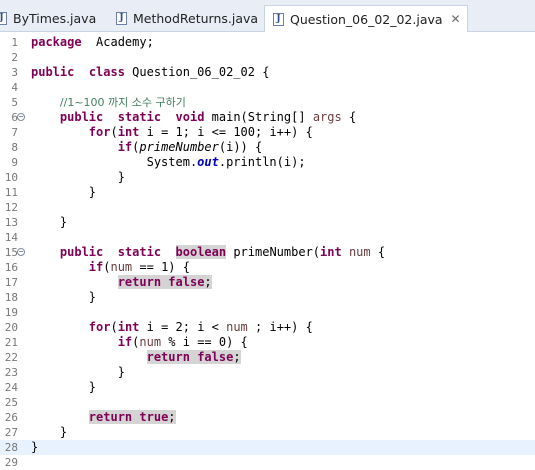 This screenshot has width=535, height=470. Describe the element at coordinates (11, 282) in the screenshot. I see `line-number: 17` at that location.